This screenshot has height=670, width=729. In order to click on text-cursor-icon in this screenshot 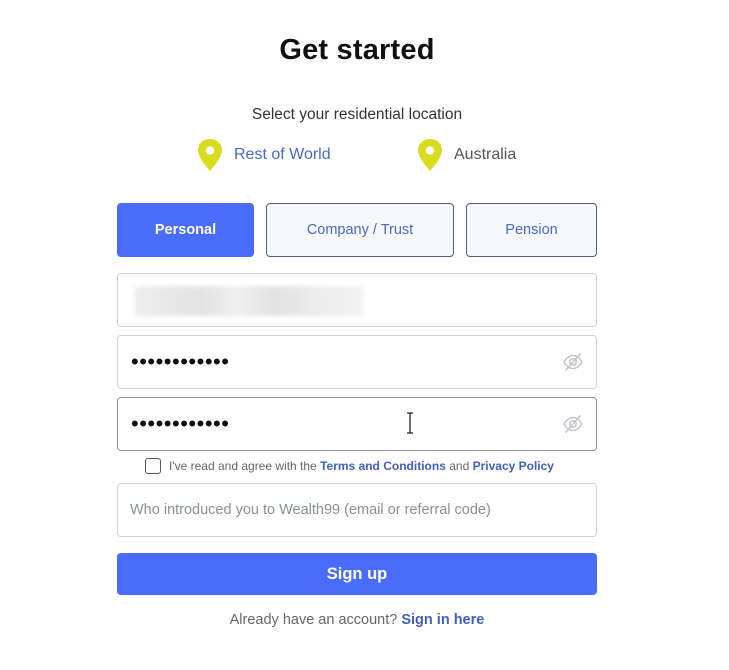, I will do `click(410, 423)`.